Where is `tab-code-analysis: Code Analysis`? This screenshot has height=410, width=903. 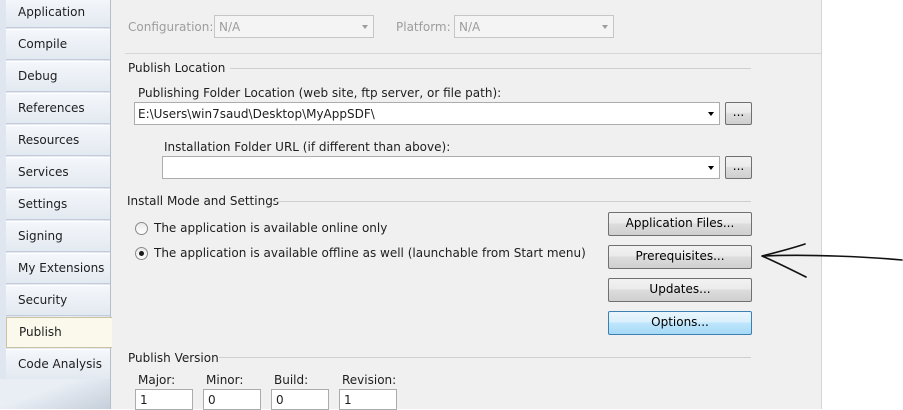 tab-code-analysis: Code Analysis is located at coordinates (58, 364).